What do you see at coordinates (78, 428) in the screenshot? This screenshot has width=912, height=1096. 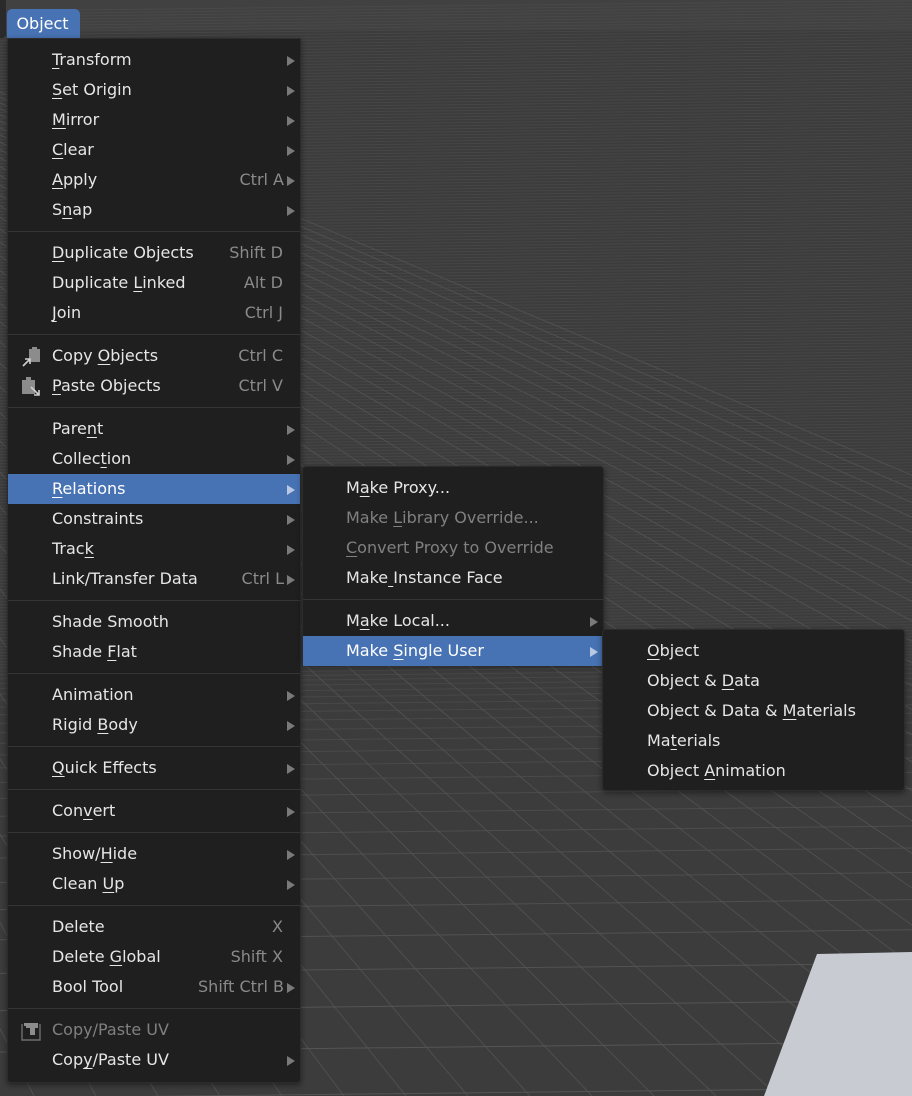 I see `menu-item-label: Parent` at bounding box center [78, 428].